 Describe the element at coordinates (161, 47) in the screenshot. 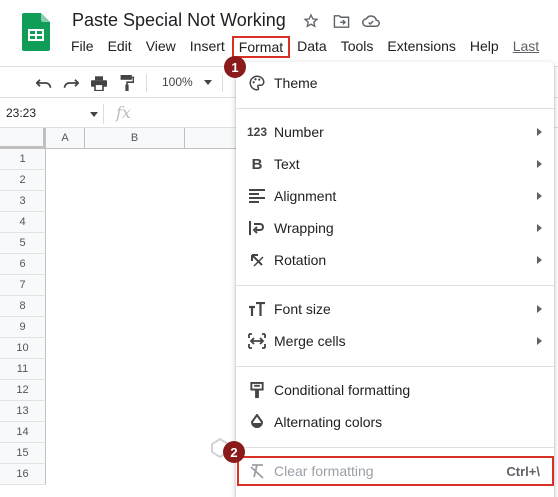

I see `menu-view: View` at that location.